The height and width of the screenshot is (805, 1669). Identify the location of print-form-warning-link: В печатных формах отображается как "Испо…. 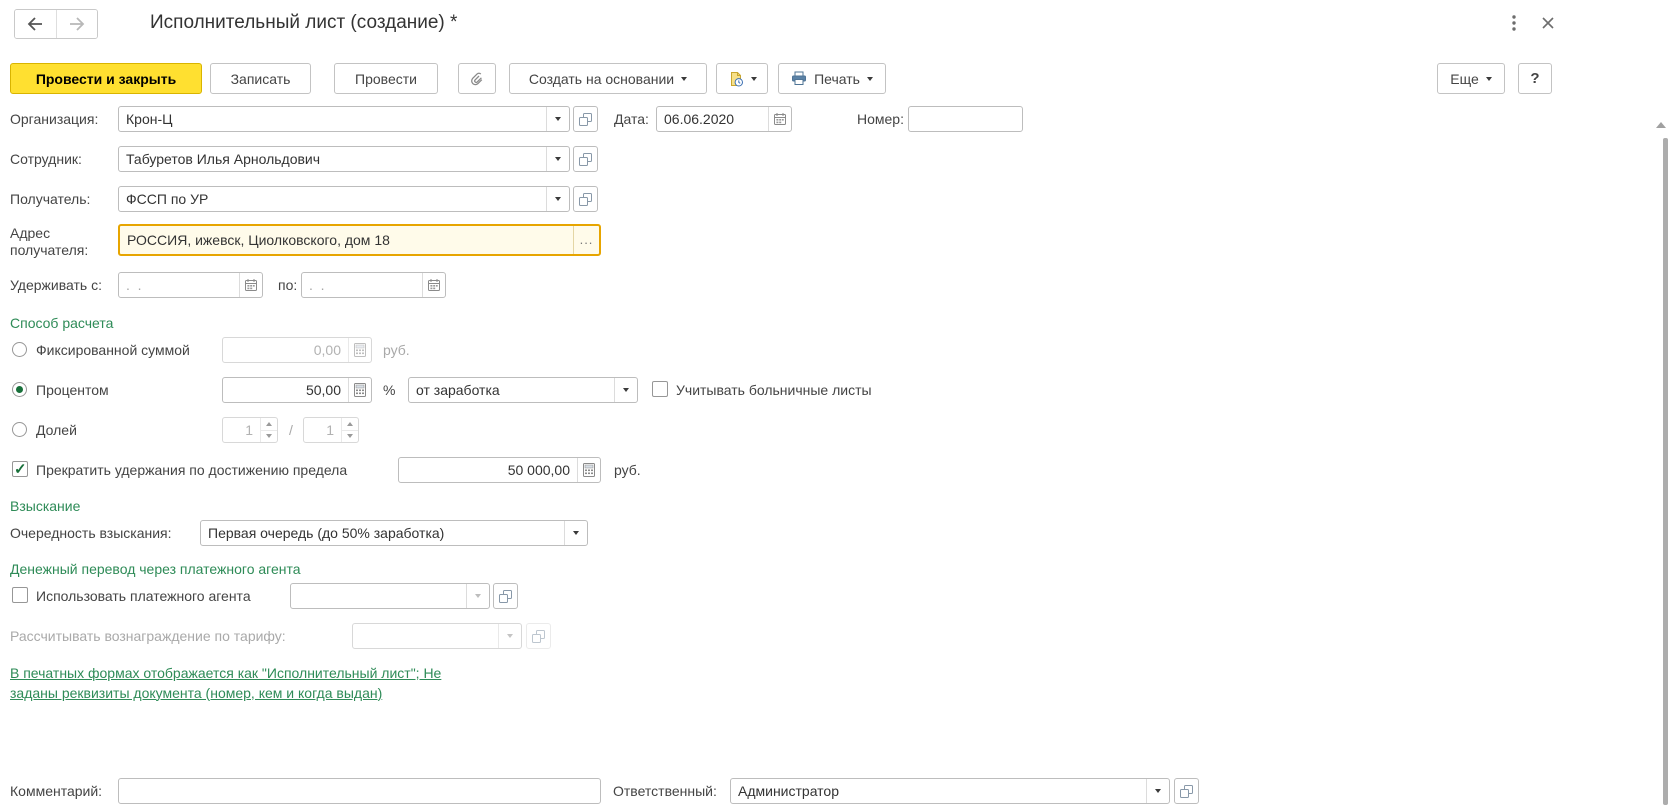
(226, 683).